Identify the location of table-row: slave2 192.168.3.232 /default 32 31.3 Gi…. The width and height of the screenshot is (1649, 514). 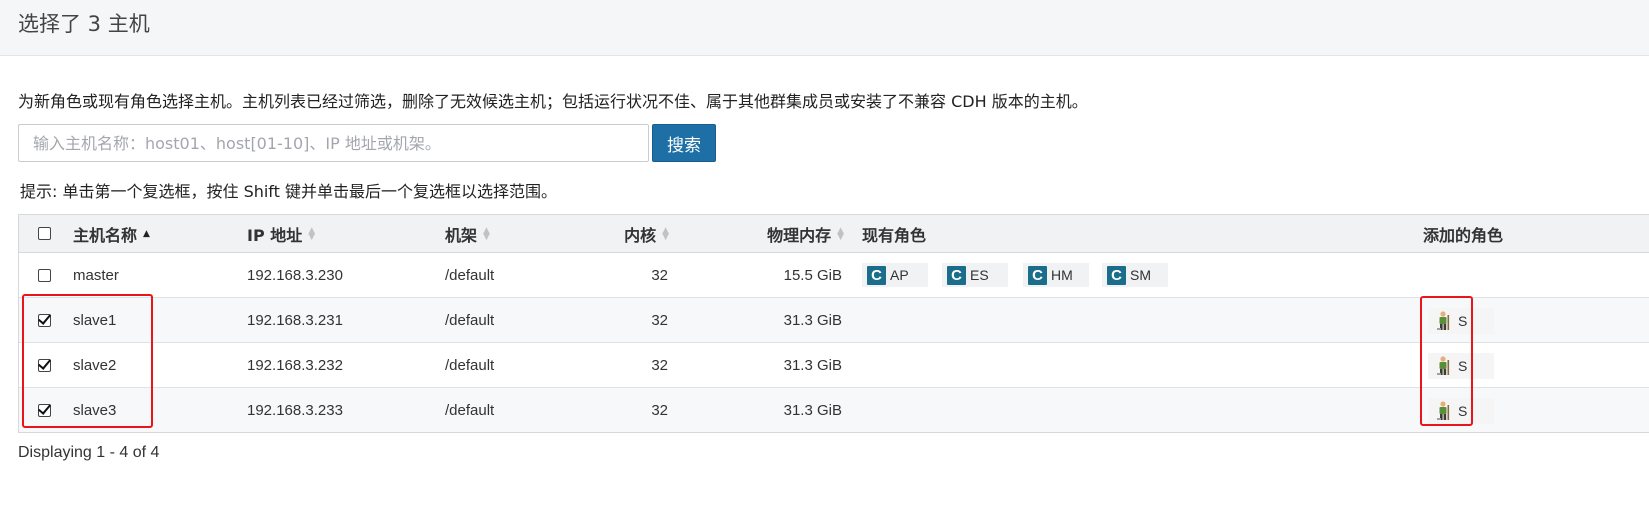
(834, 365).